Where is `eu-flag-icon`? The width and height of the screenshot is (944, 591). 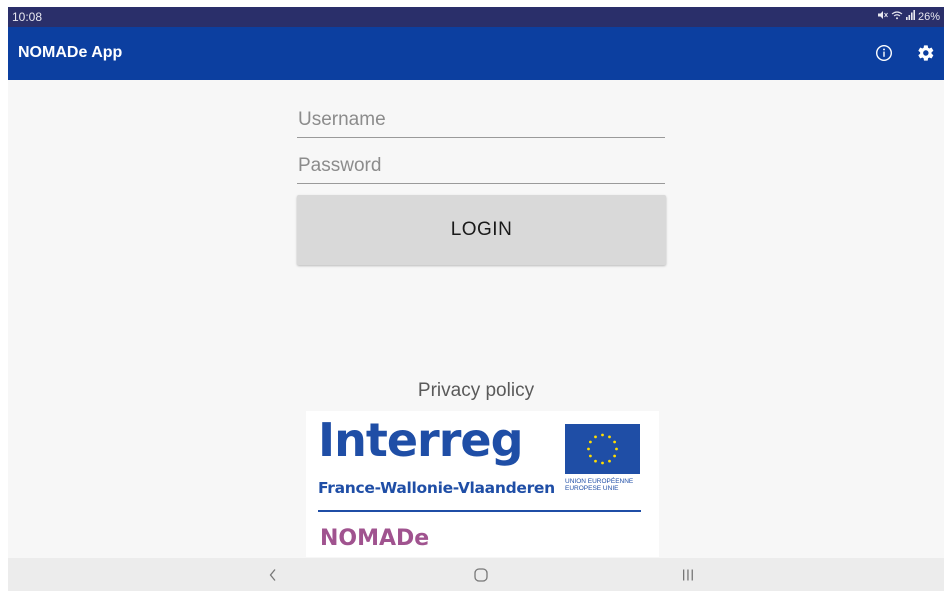 eu-flag-icon is located at coordinates (602, 449).